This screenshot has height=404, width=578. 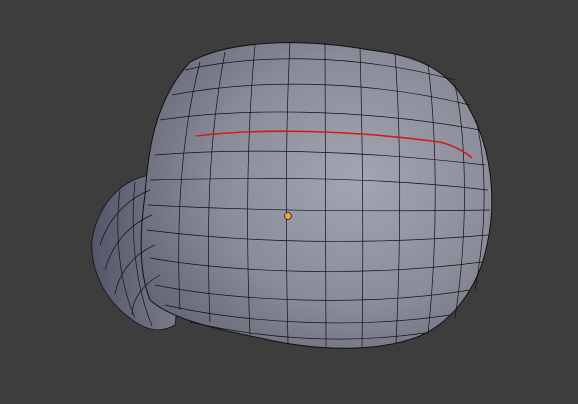 I want to click on object-origin-point, so click(x=288, y=216).